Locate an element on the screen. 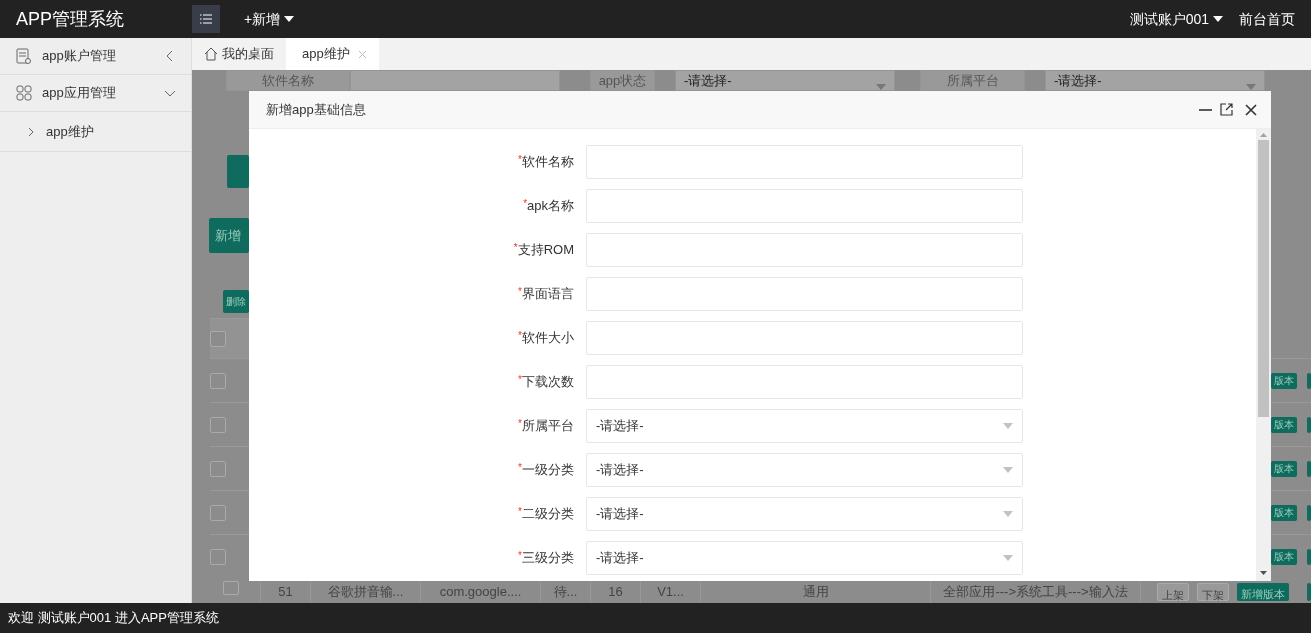  modal-title: 新增app基础信息 is located at coordinates (316, 109).